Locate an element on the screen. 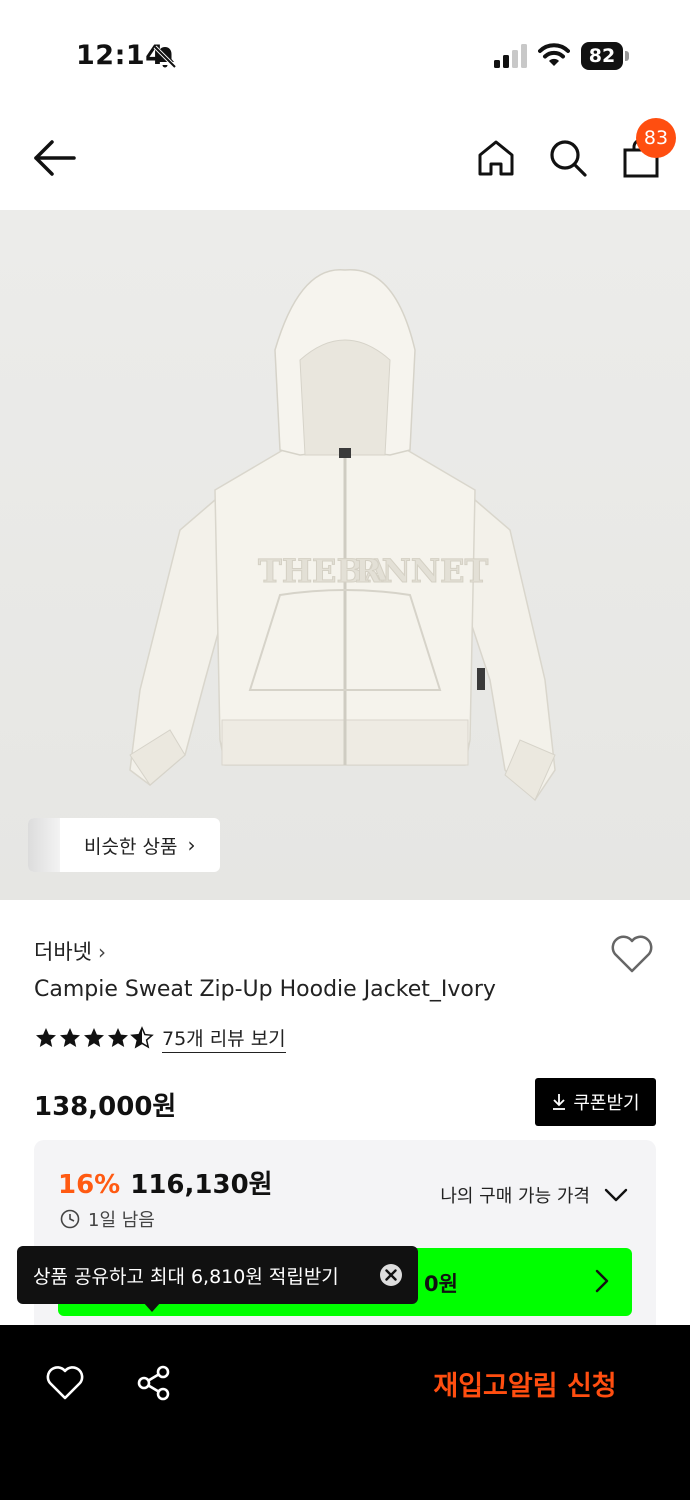 The width and height of the screenshot is (690, 1500). my-price-toggle: 나의 구매 가능 가격 is located at coordinates (534, 1195).